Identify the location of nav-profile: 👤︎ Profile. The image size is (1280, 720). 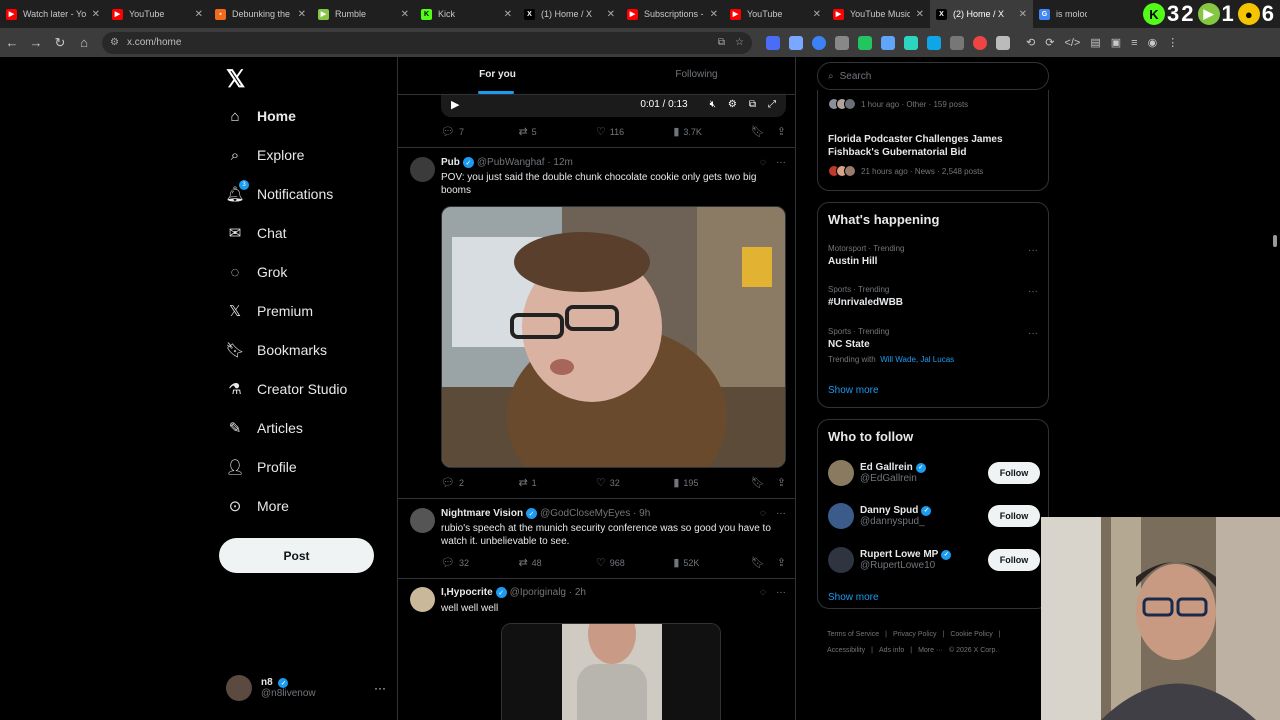
(260, 467).